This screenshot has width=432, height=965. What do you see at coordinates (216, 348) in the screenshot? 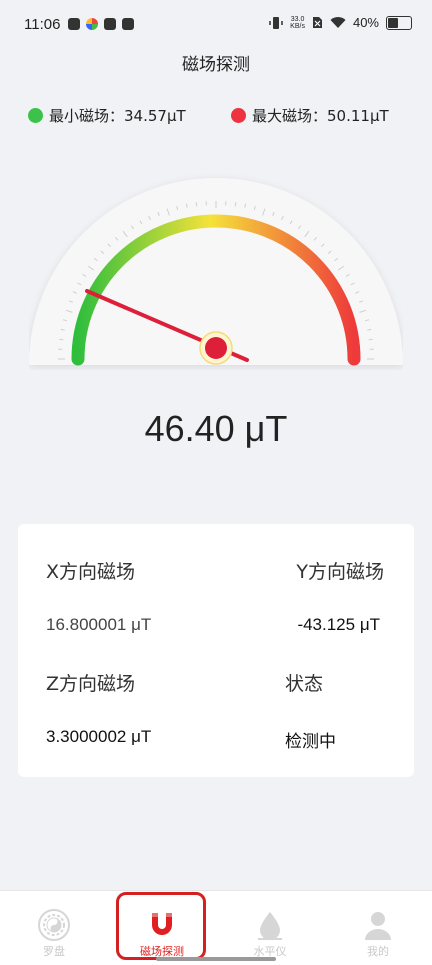
I see `gauge-pivot` at bounding box center [216, 348].